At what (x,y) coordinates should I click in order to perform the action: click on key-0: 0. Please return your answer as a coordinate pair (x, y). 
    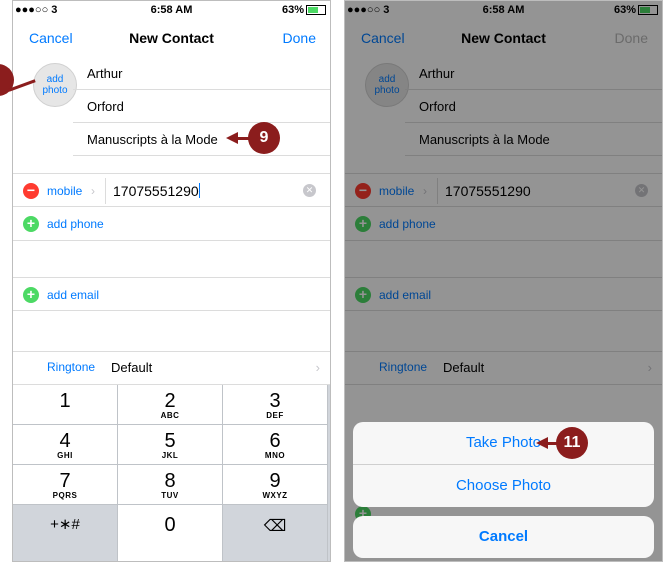
    Looking at the image, I should click on (170, 533).